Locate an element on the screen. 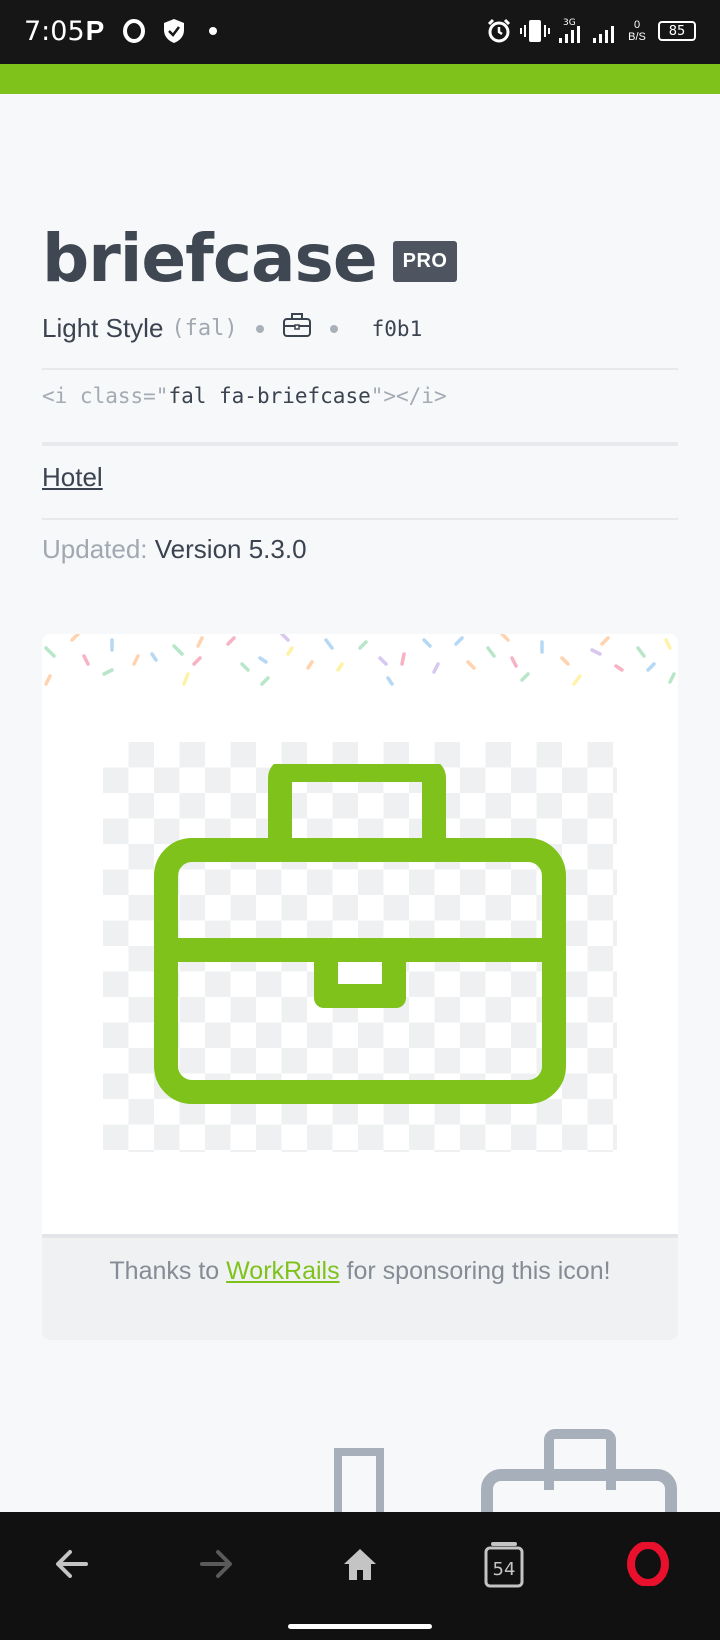 Image resolution: width=720 pixels, height=1640 pixels. forward-button is located at coordinates (216, 1564).